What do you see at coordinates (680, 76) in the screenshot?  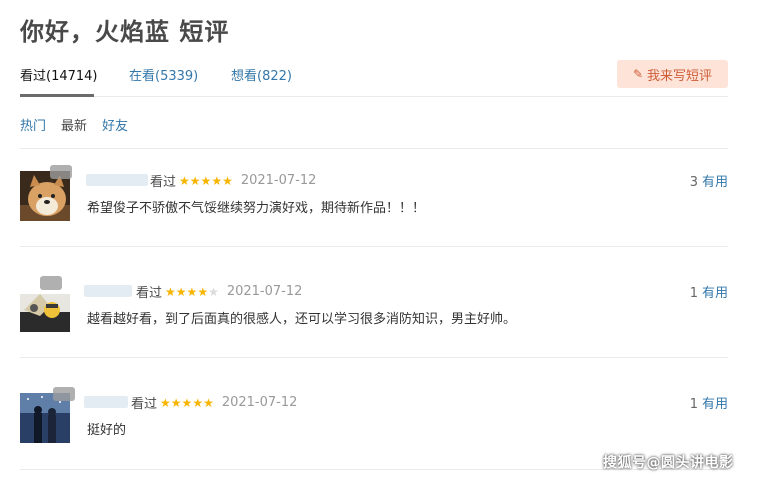 I see `write-review-label: 我来写短评` at bounding box center [680, 76].